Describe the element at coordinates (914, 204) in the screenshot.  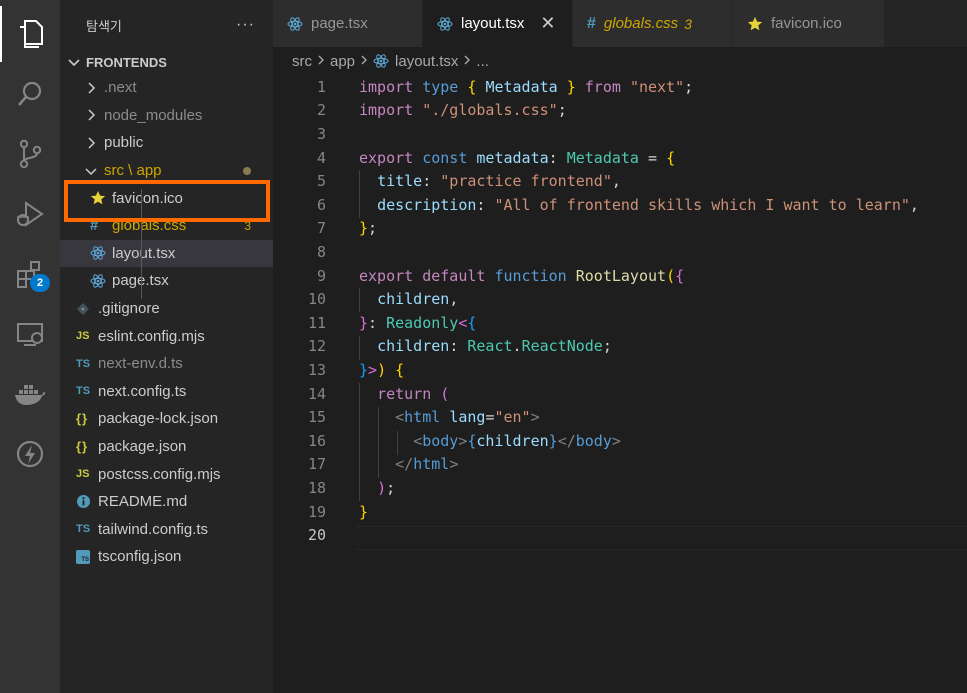
I see `code-token: ,` at that location.